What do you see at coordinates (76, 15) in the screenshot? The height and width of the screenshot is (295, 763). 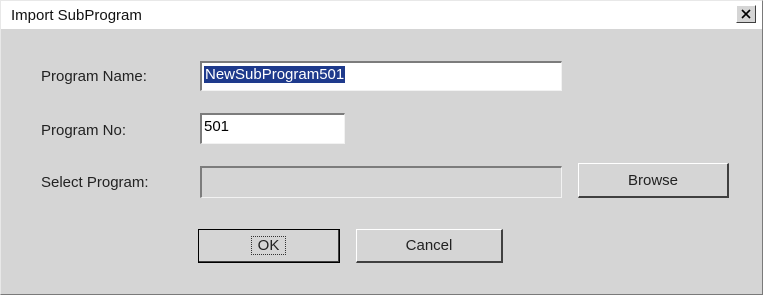 I see `window-title: Import SubProgram` at bounding box center [76, 15].